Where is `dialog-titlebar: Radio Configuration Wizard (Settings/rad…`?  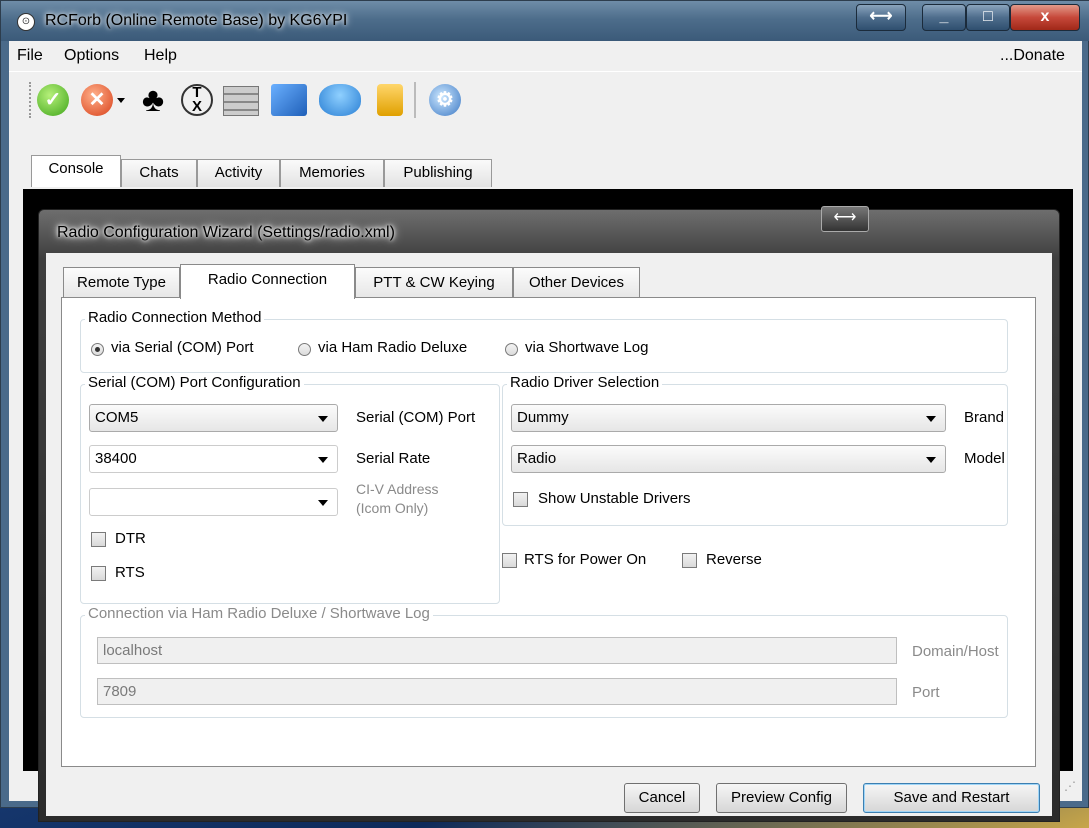 dialog-titlebar: Radio Configuration Wizard (Settings/rad… is located at coordinates (549, 230).